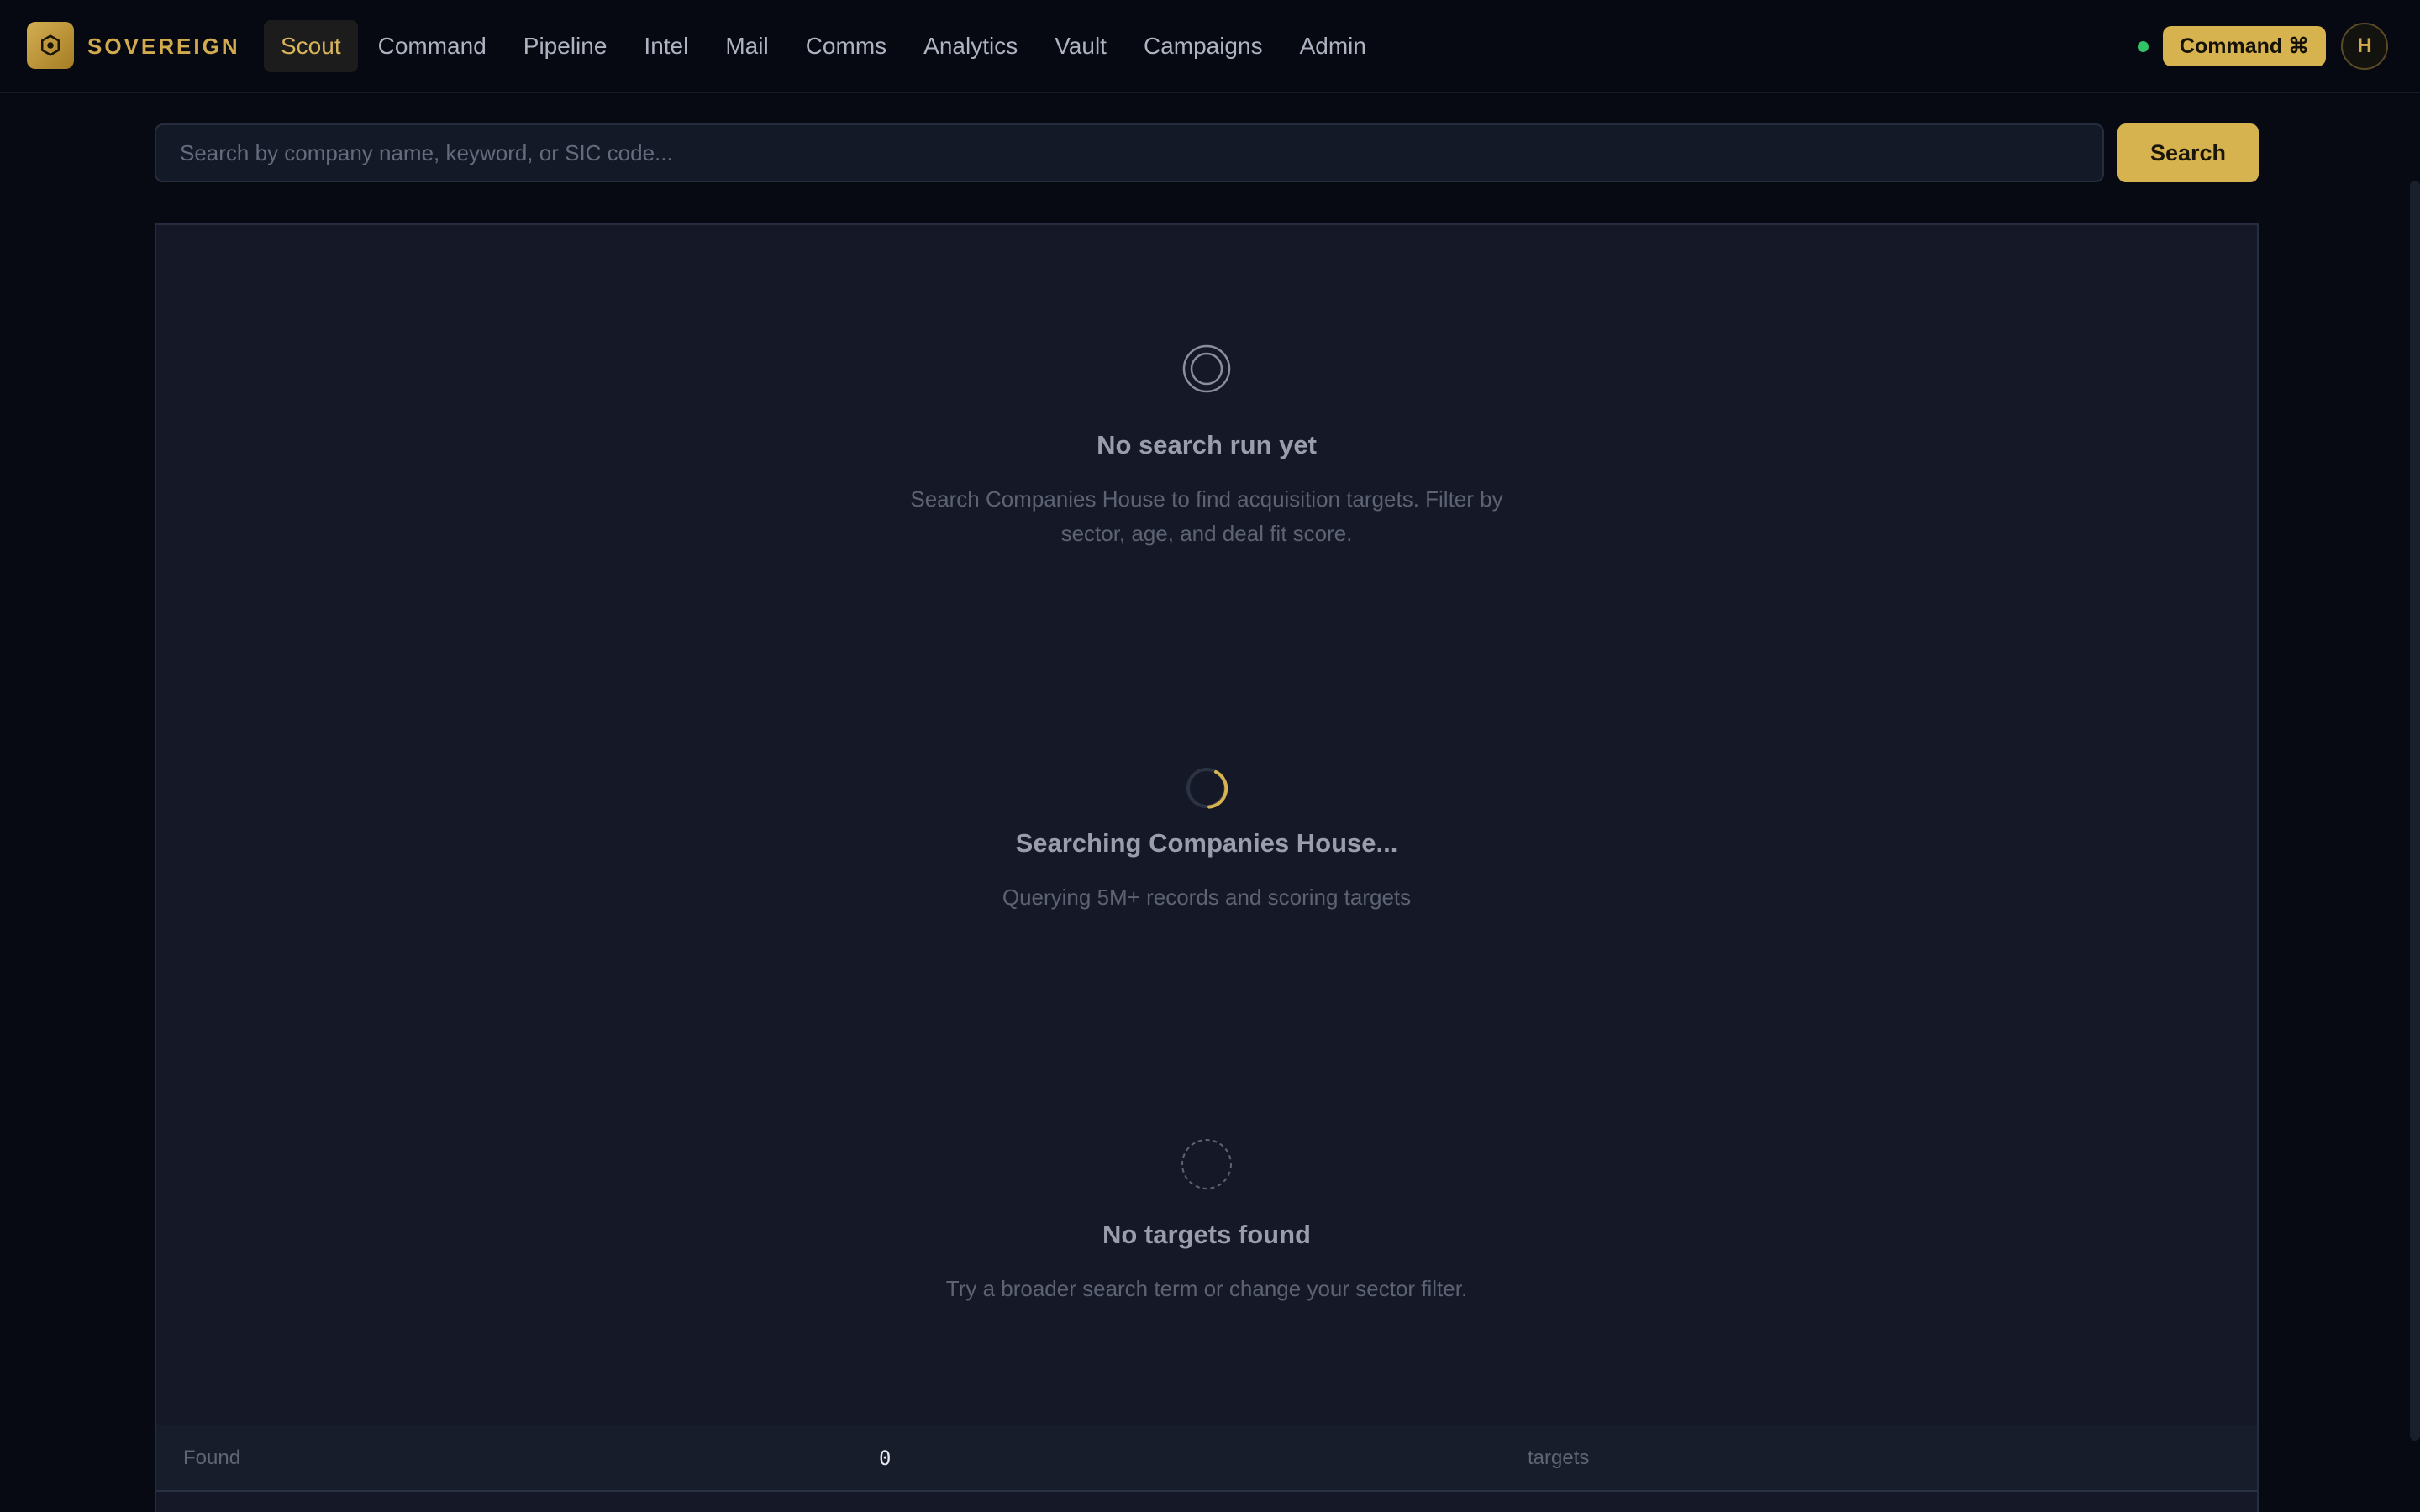 This screenshot has width=2420, height=1512. I want to click on online-status-indicator, so click(2144, 46).